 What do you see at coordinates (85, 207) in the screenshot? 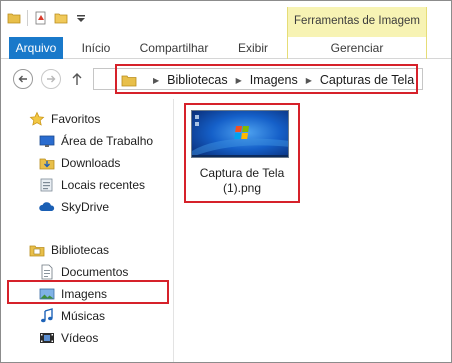
I see `nav-item-label: SkyDrive` at bounding box center [85, 207].